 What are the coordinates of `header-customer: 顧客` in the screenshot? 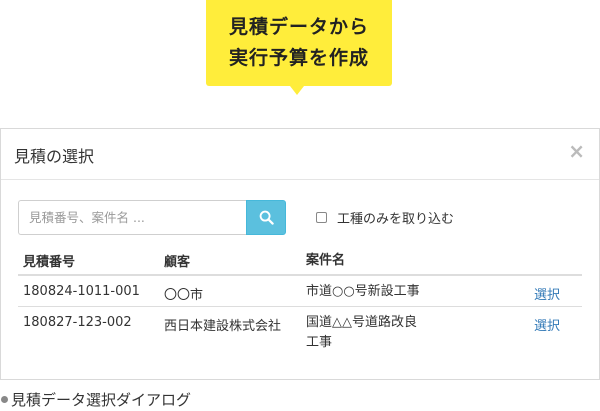 It's located at (177, 262).